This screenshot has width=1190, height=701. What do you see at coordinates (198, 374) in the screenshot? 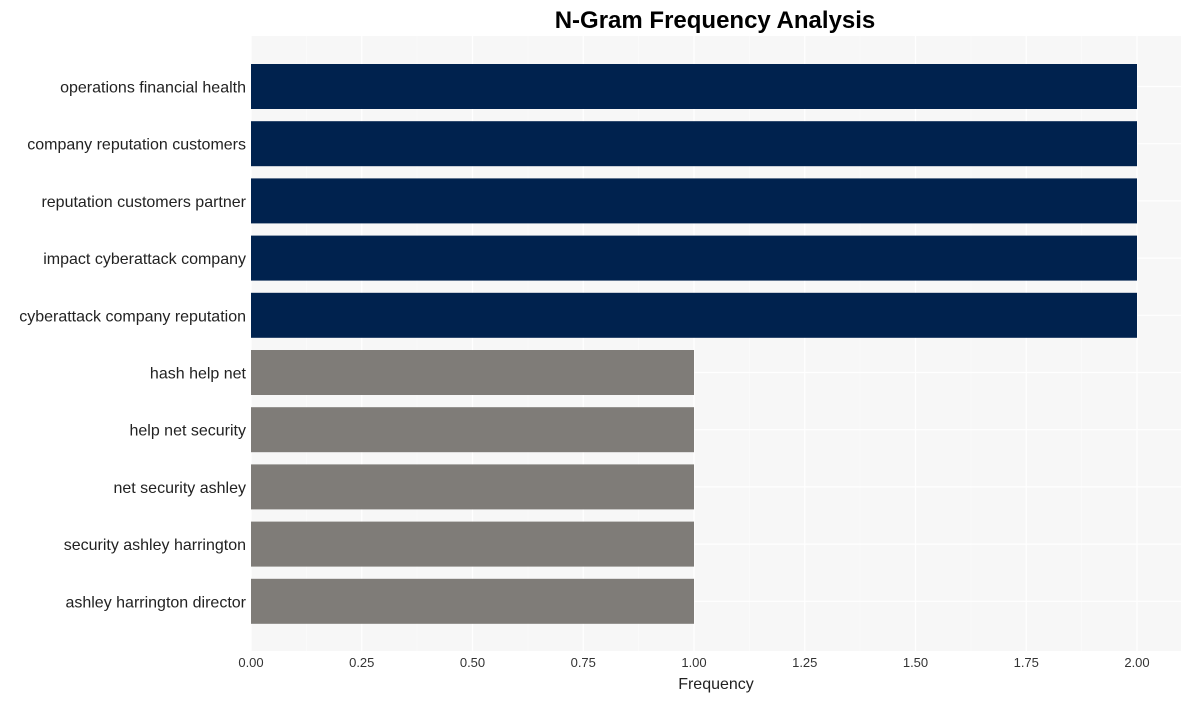
I see `y-tick-label: hash help net` at bounding box center [198, 374].